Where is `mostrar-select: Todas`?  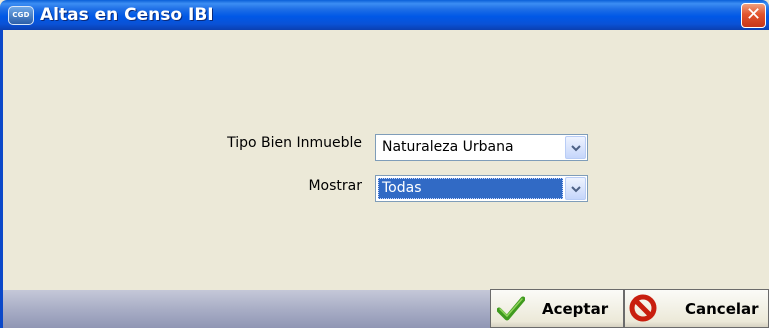
mostrar-select: Todas is located at coordinates (481, 188).